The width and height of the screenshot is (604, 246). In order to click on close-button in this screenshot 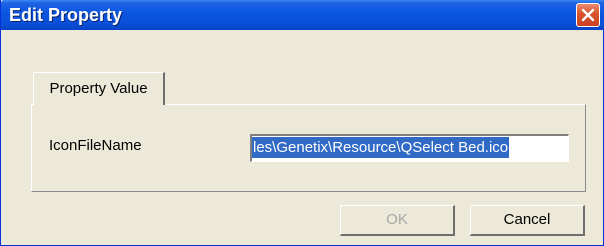, I will do `click(588, 15)`.